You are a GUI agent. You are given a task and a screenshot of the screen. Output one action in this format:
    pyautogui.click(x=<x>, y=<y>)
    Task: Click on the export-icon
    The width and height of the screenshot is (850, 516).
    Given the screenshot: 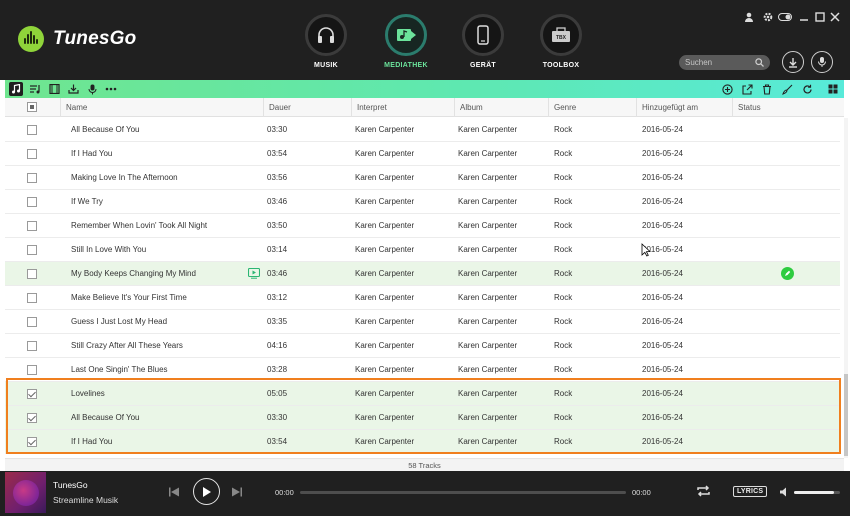 What is the action you would take?
    pyautogui.click(x=747, y=89)
    